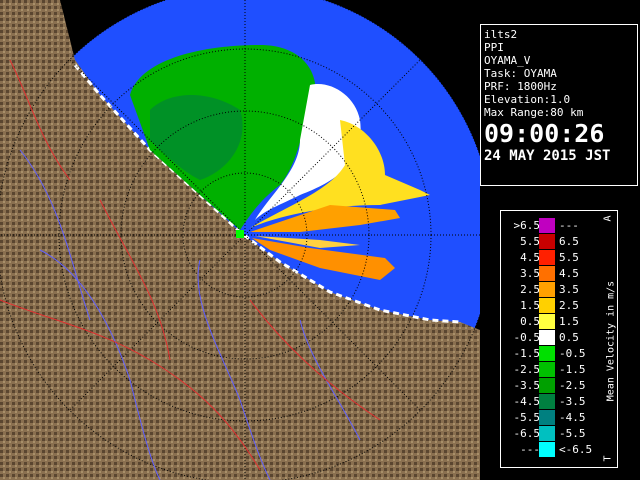  I want to click on legend-row-lower-label: 3.5, so click(530, 273).